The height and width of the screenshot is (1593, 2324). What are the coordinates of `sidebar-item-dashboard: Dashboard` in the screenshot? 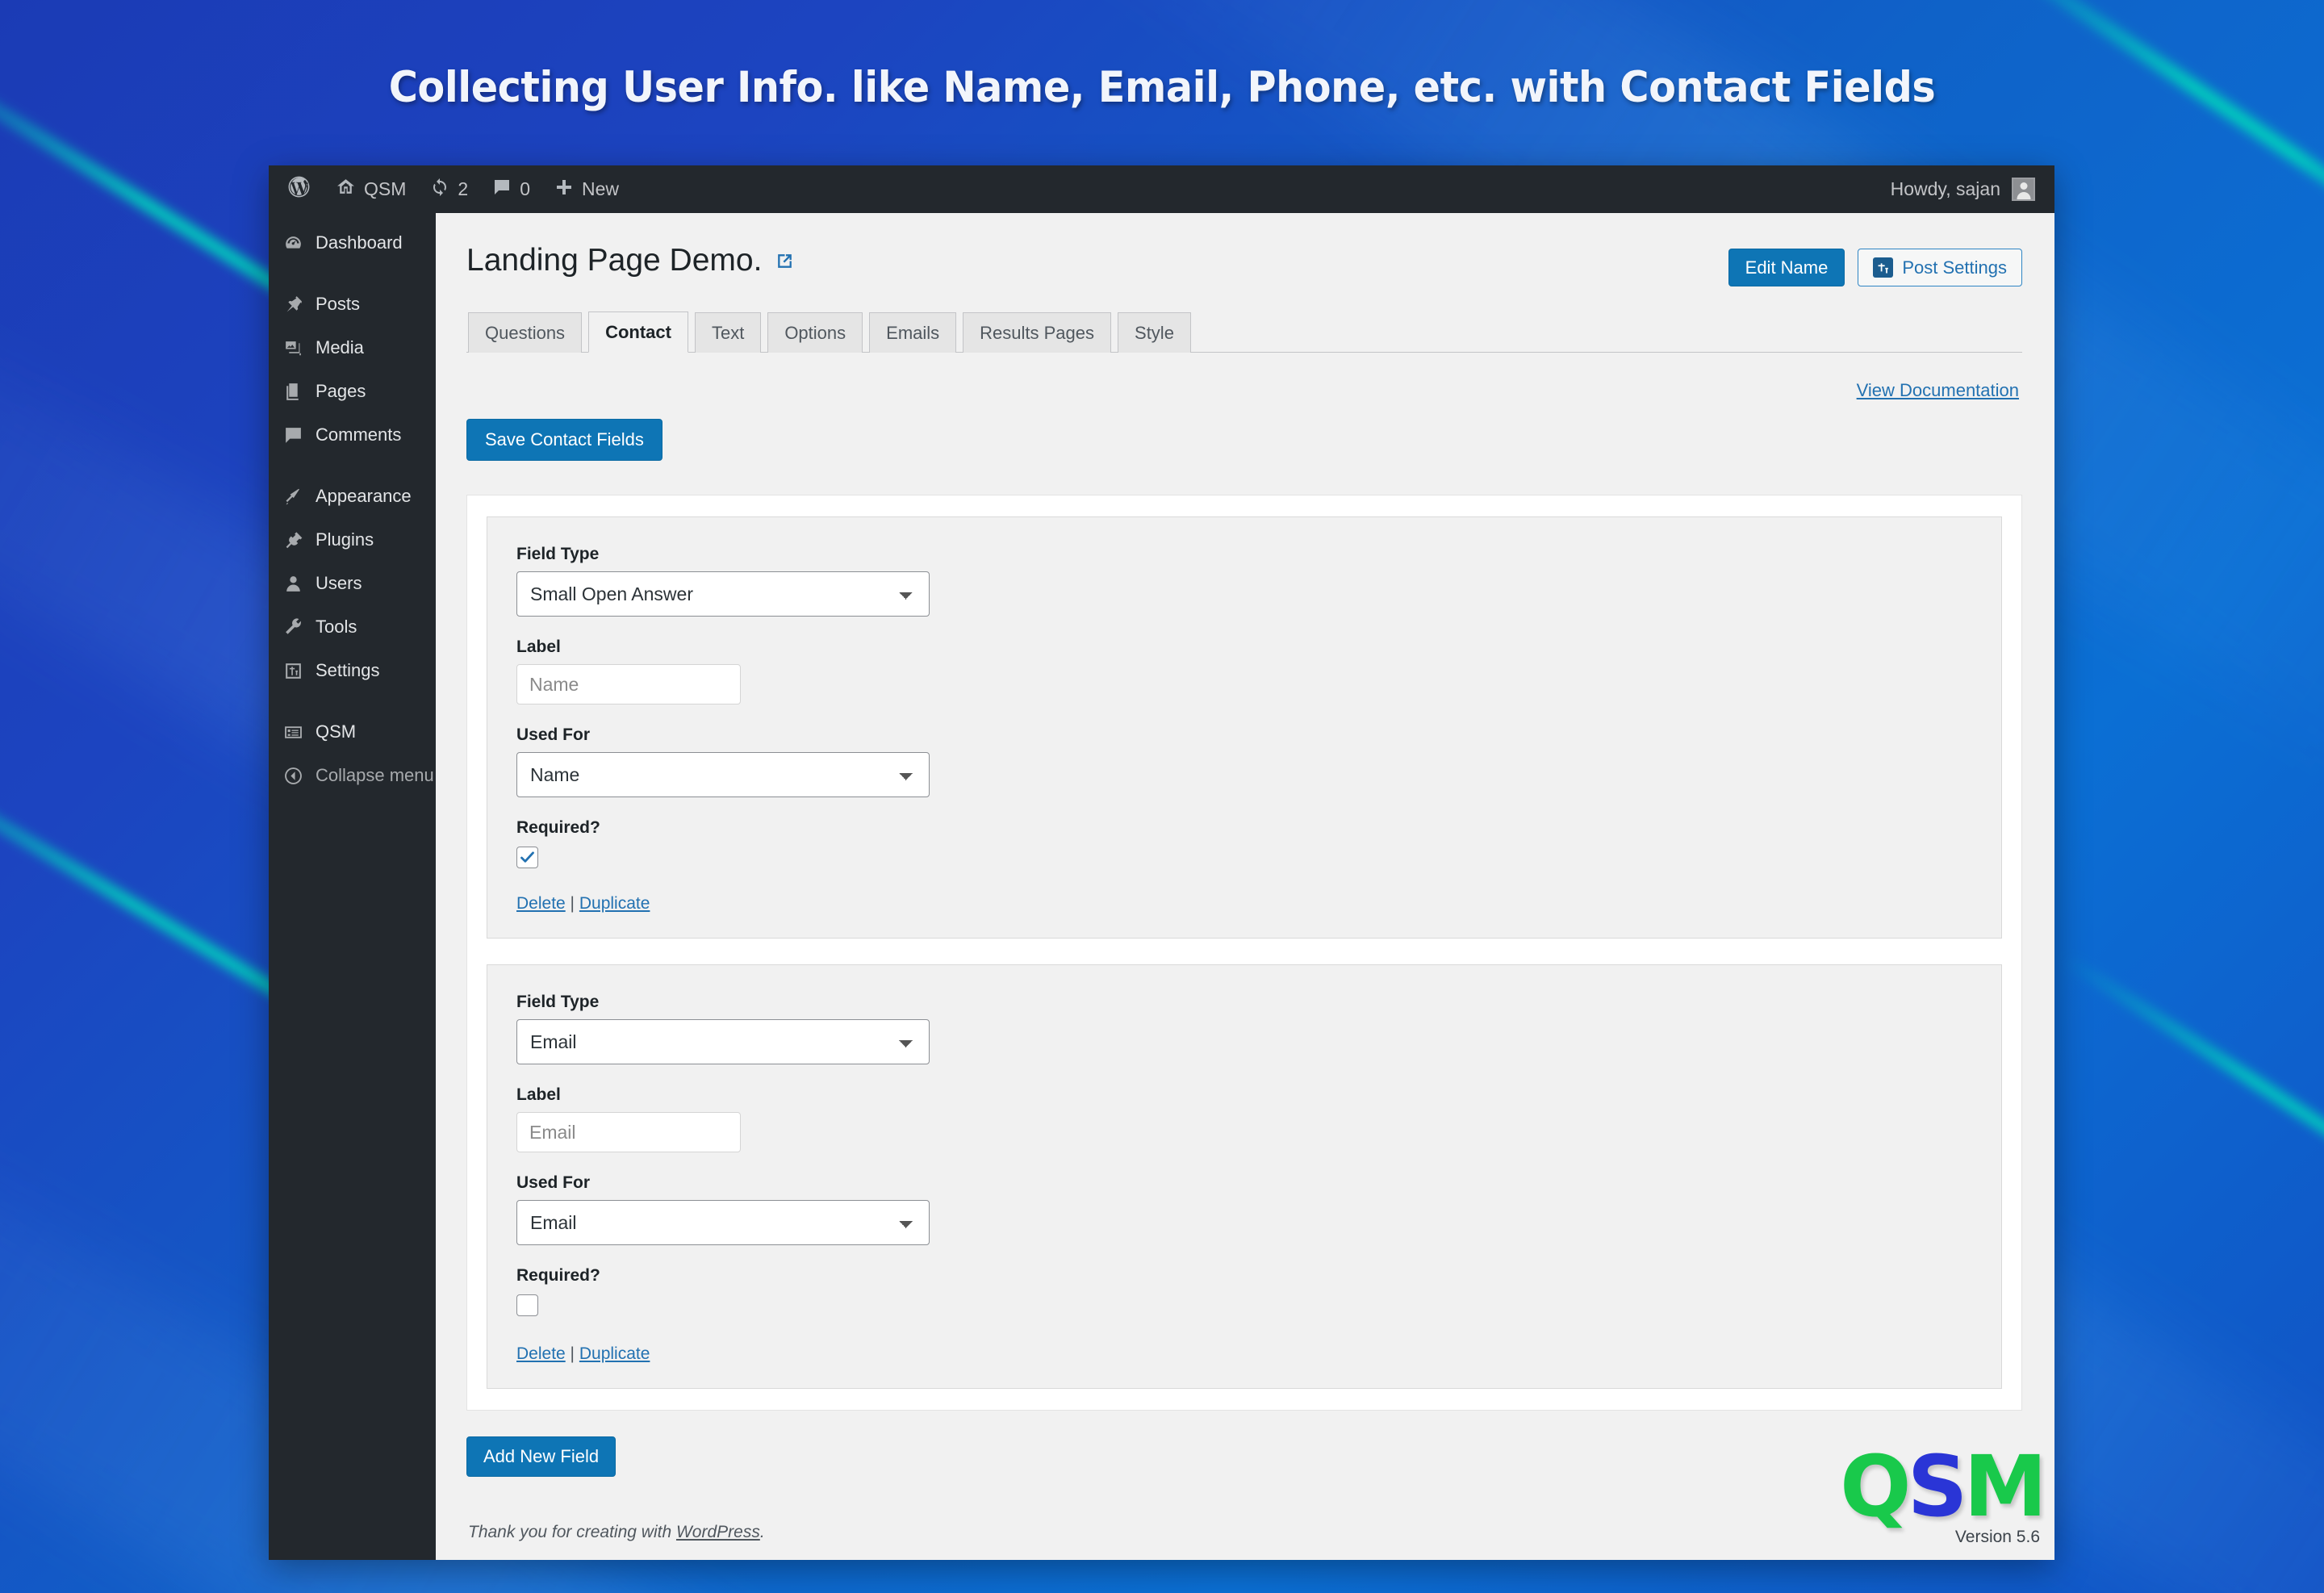 It's located at (352, 243).